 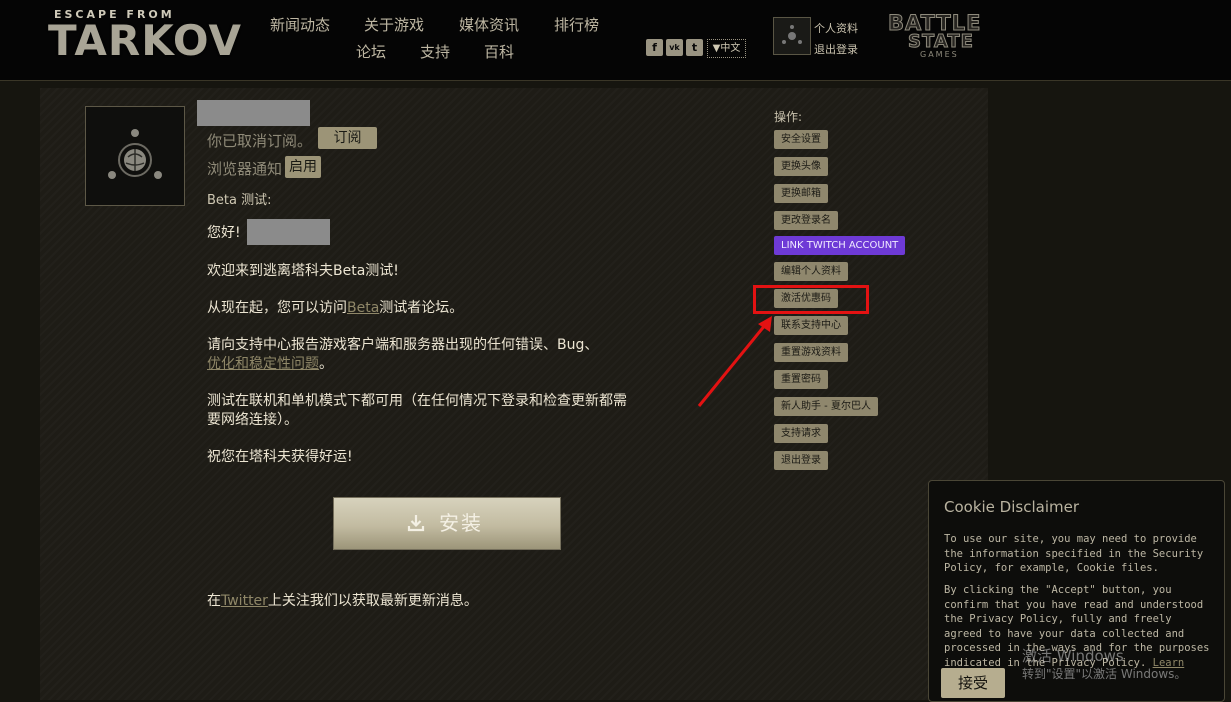 I want to click on link-twitch-button: LINK TWITCH ACCOUNT, so click(x=840, y=245).